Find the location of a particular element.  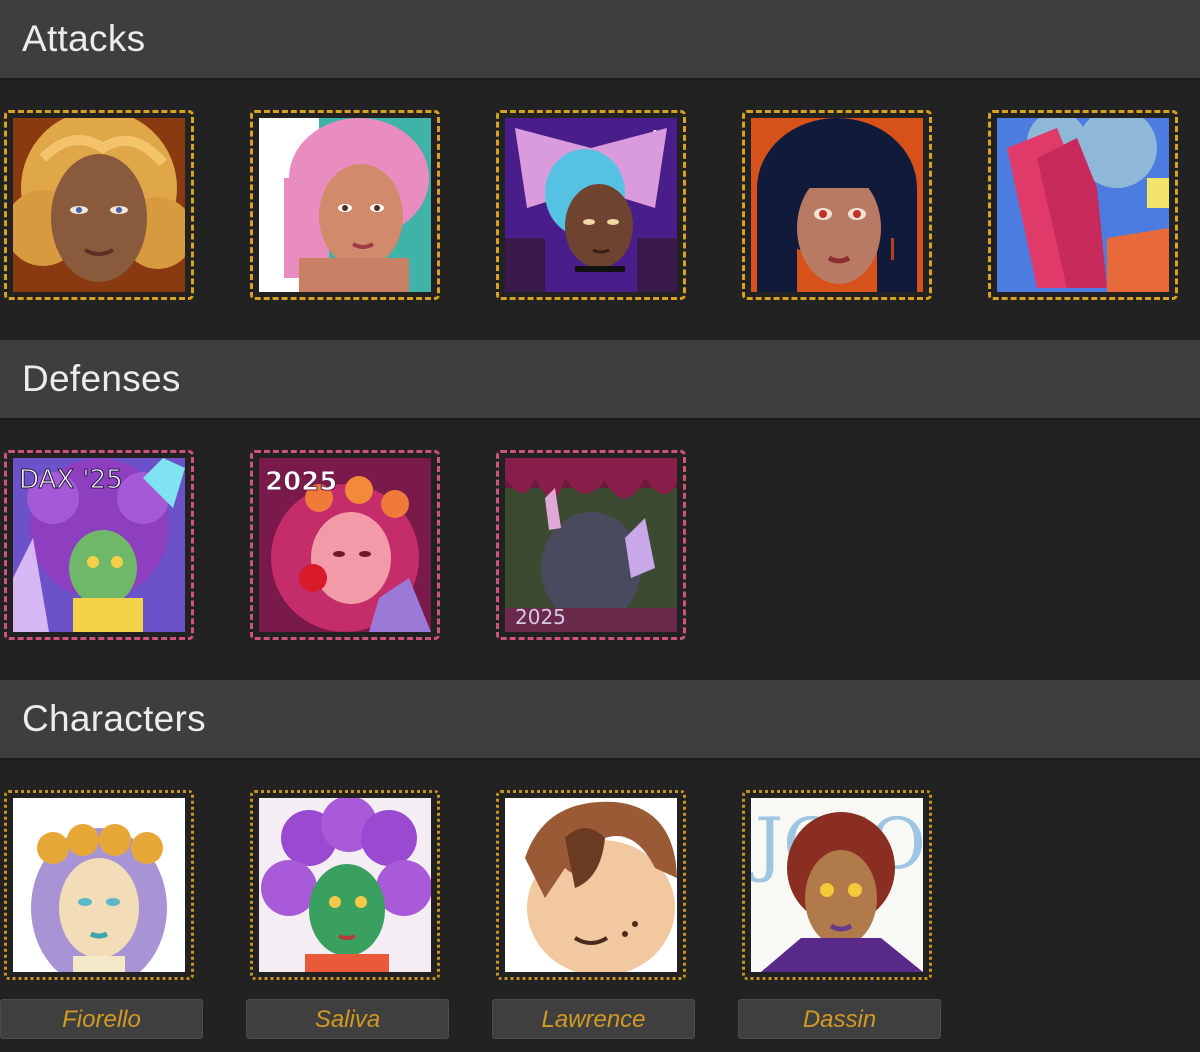

defense-thumbnail-1: DAX '25 is located at coordinates (99, 545).